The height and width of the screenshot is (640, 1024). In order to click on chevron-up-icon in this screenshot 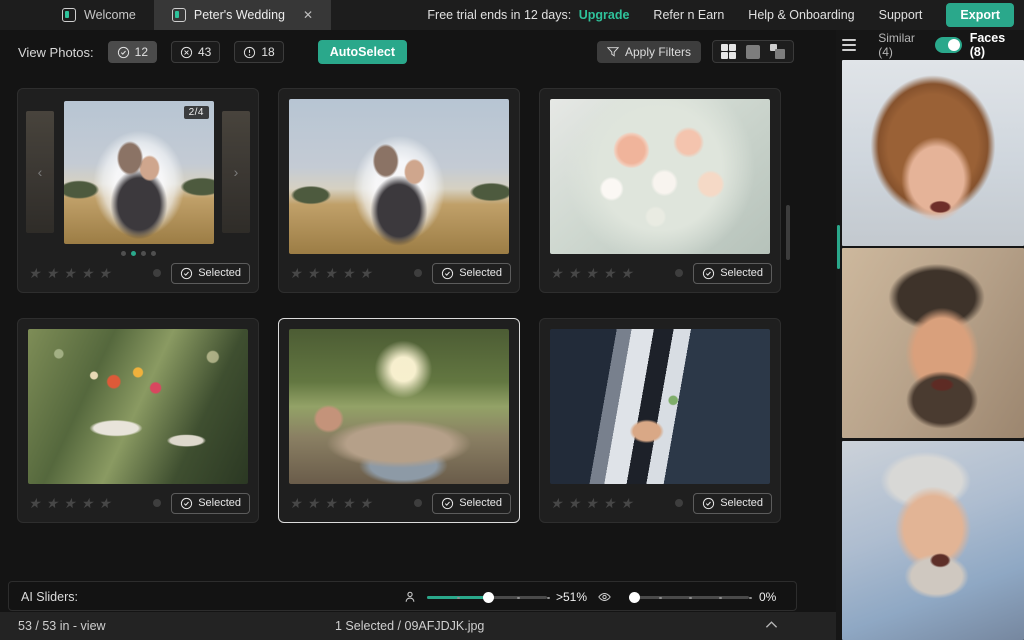, I will do `click(771, 624)`.